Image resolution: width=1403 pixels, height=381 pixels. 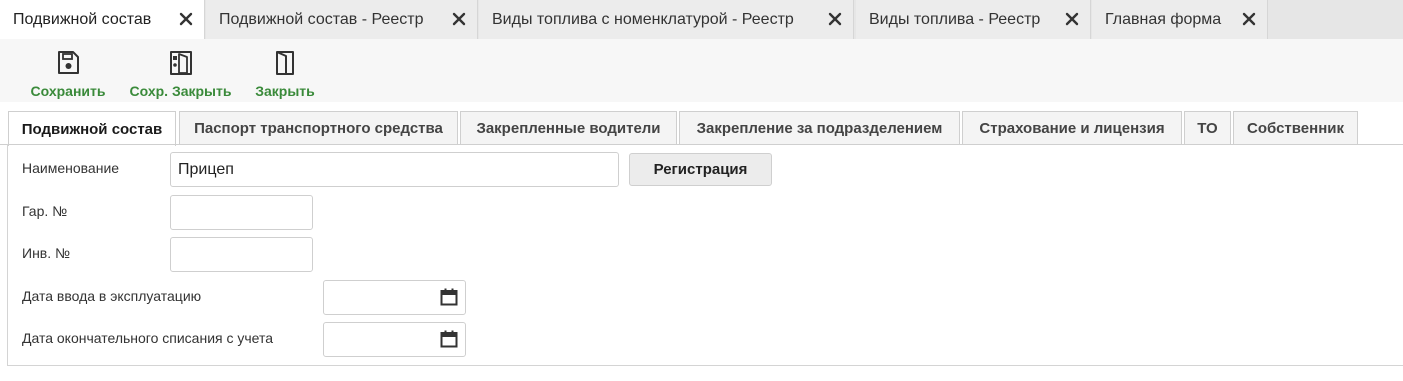 I want to click on tab-insurance-license: Страхование и лицензия, so click(x=1072, y=128).